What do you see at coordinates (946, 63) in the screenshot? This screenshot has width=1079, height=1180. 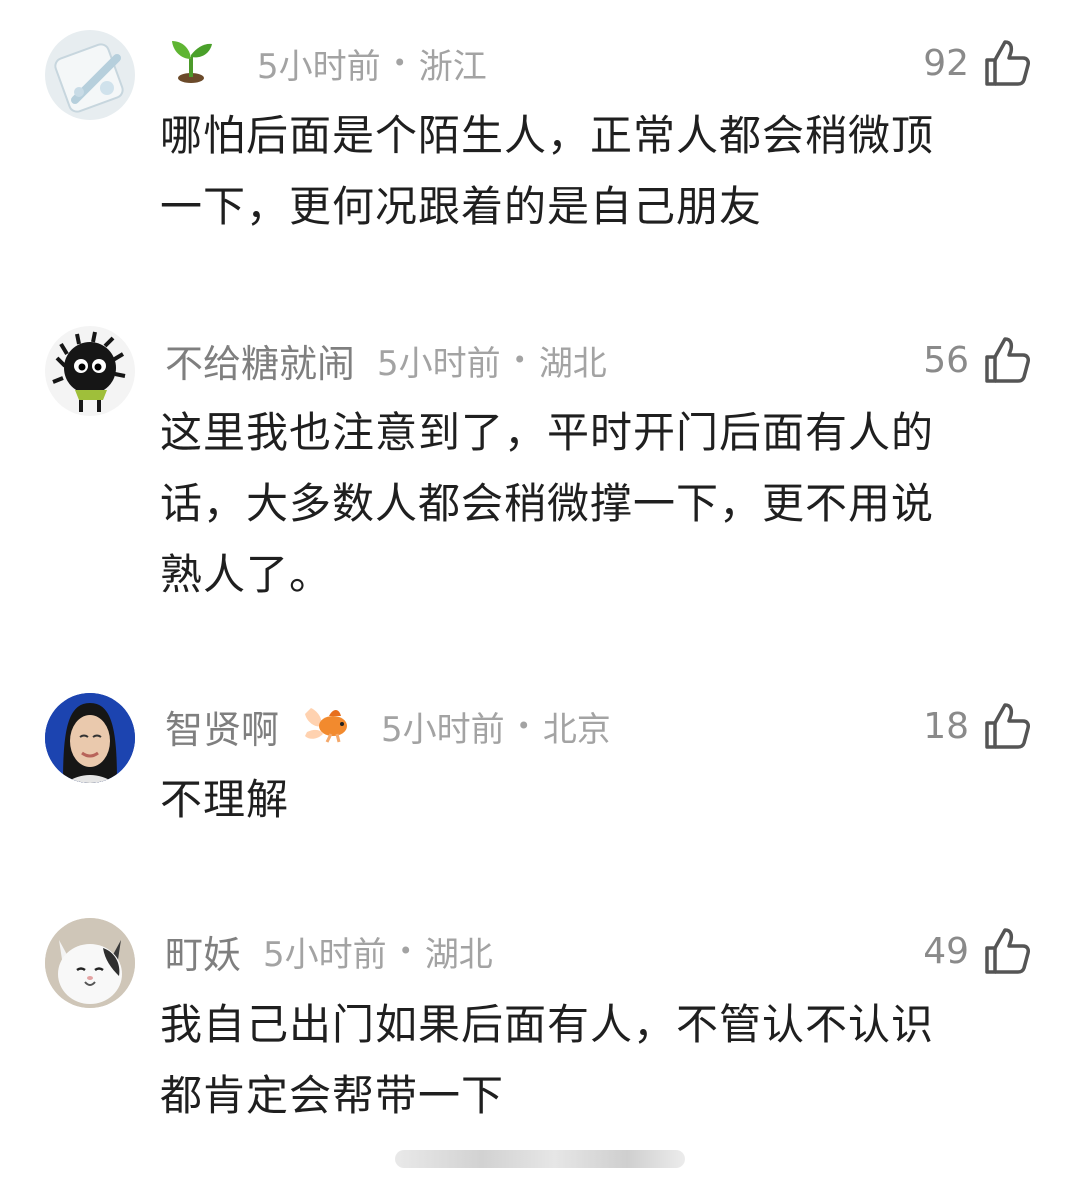 I see `like-count: 92` at bounding box center [946, 63].